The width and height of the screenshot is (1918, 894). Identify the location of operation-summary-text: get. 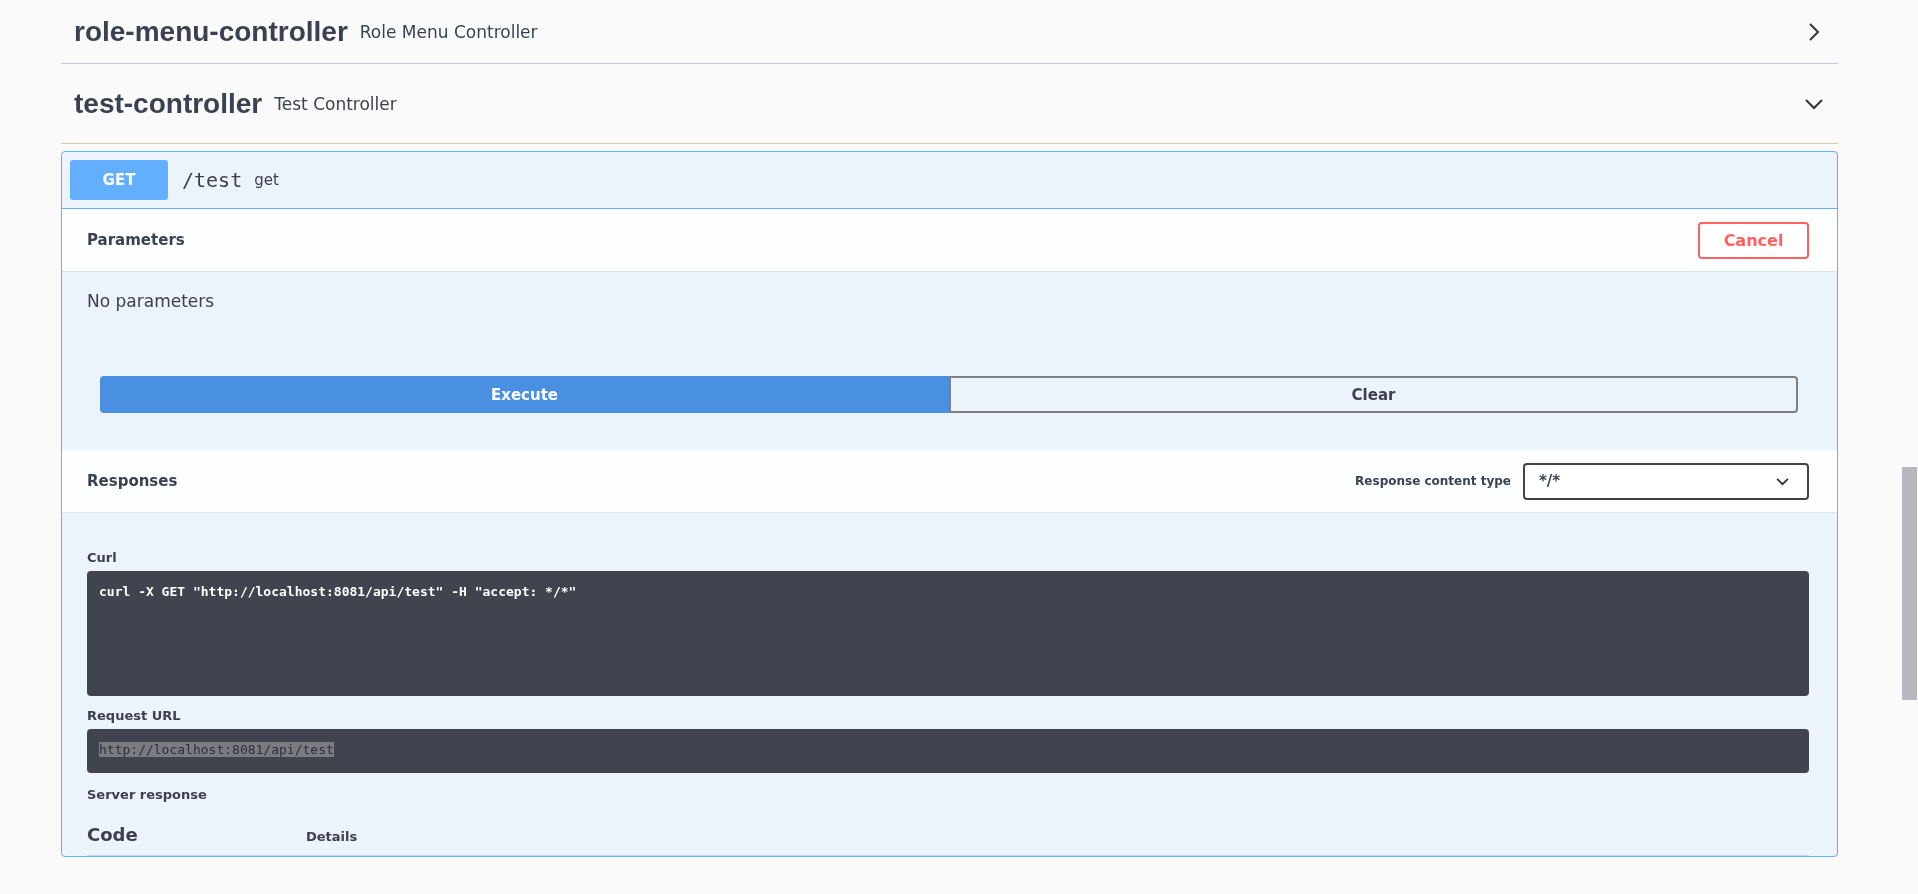
(266, 180).